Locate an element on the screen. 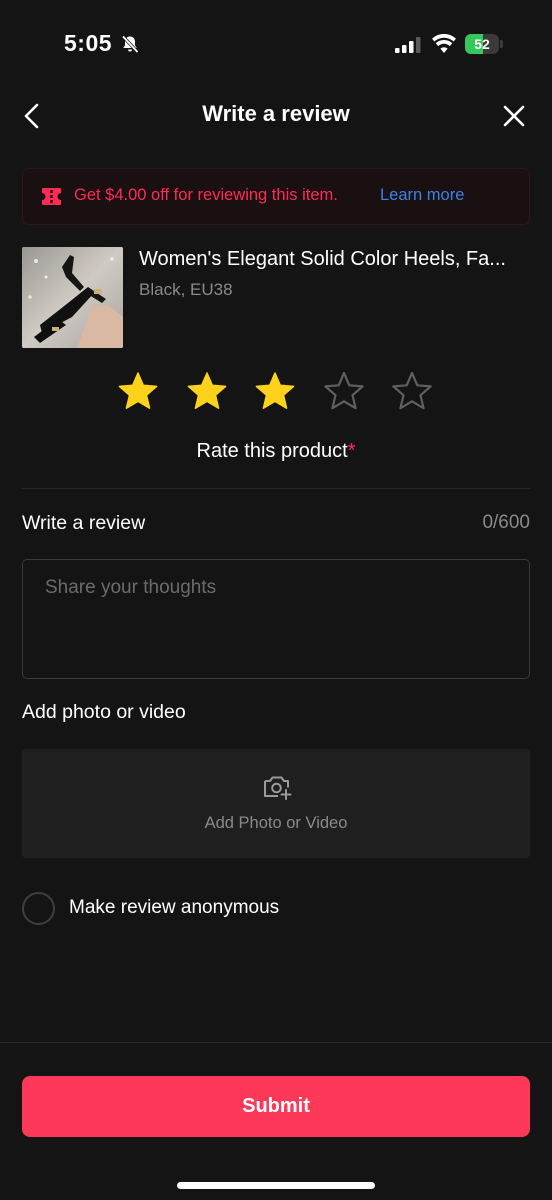  coupon-icon is located at coordinates (51, 196).